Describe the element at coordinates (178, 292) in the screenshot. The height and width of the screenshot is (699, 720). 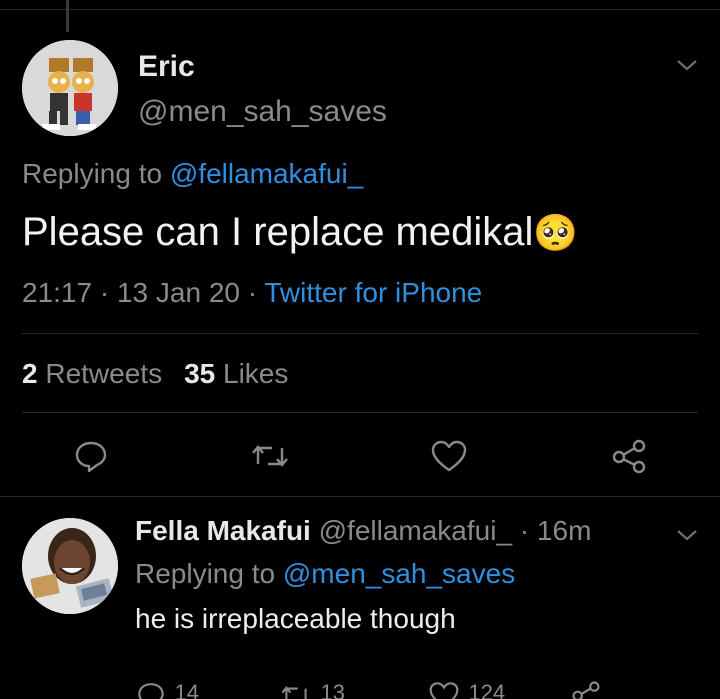
I see `tweet-date: 13 Jan 20` at that location.